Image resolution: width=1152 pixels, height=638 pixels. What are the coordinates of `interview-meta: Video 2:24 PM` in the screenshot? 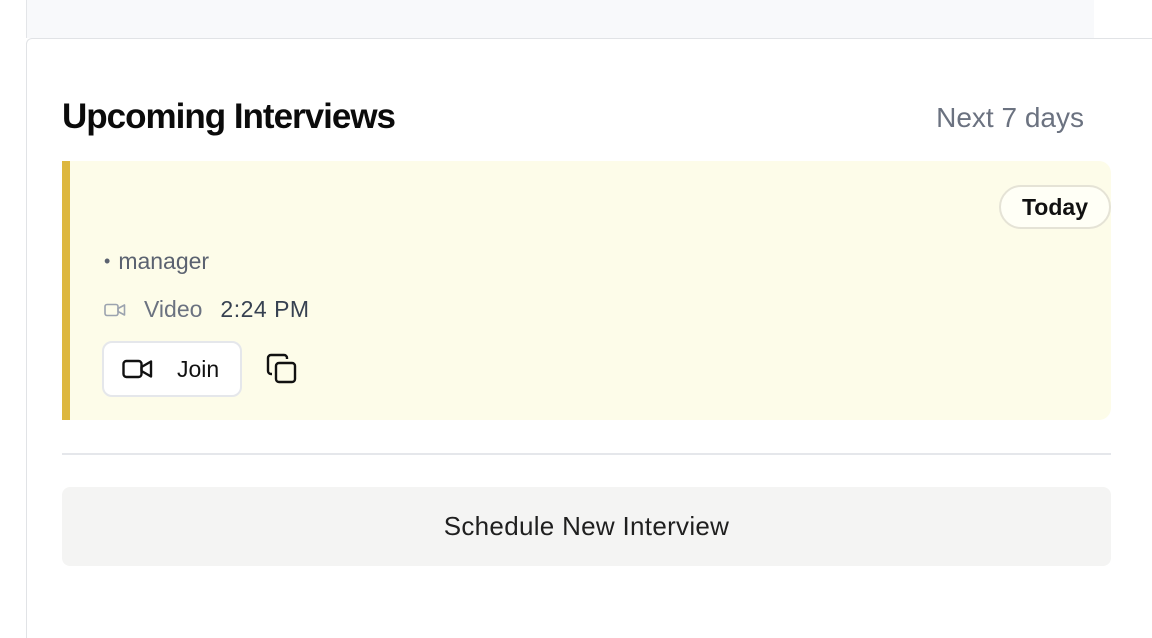 It's located at (207, 309).